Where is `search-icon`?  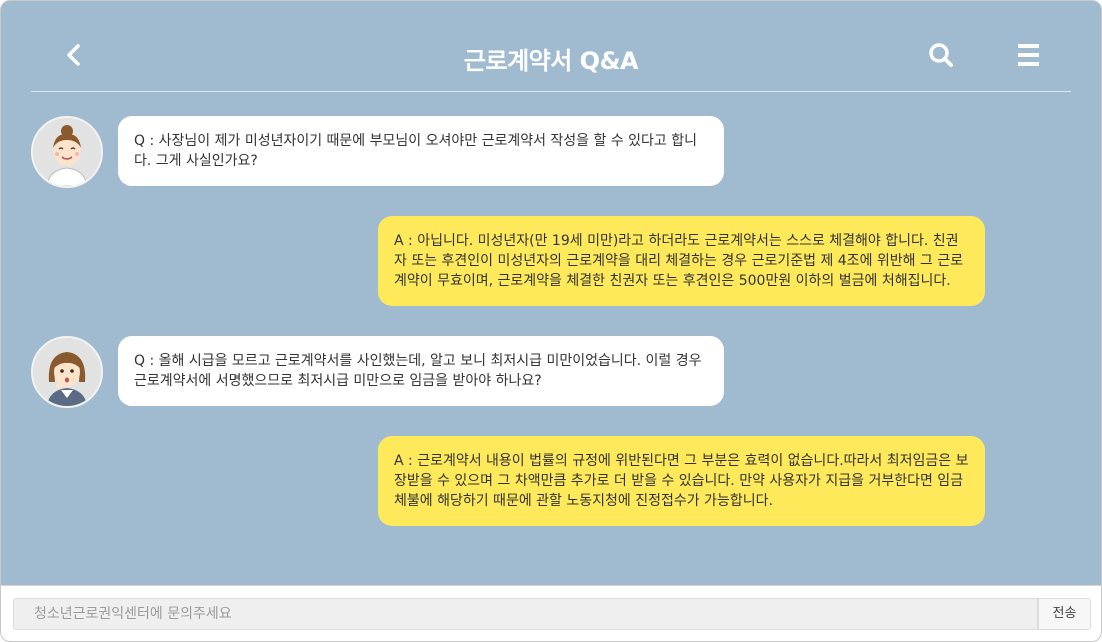
search-icon is located at coordinates (941, 55).